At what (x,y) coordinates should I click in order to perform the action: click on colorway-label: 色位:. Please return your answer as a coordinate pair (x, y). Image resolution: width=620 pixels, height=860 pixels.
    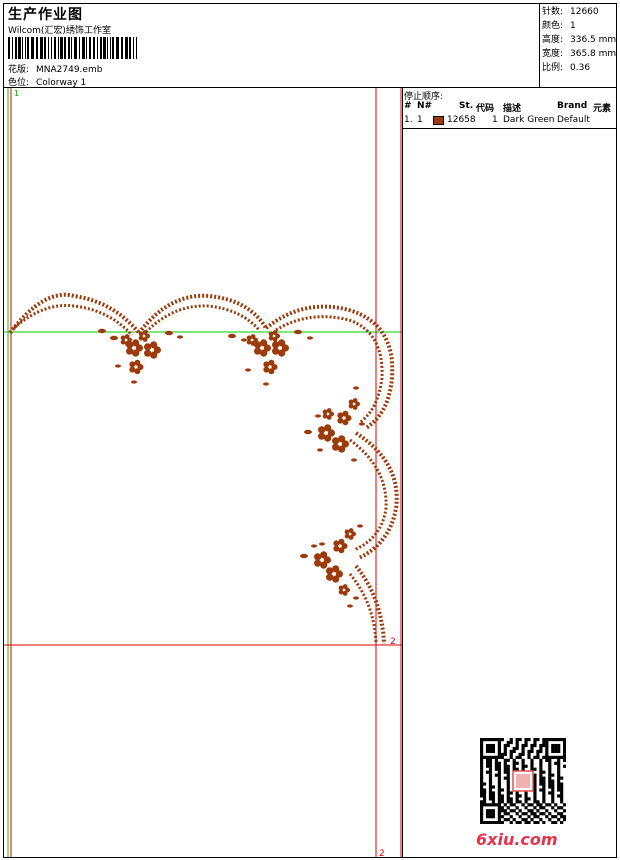
    Looking at the image, I should click on (19, 83).